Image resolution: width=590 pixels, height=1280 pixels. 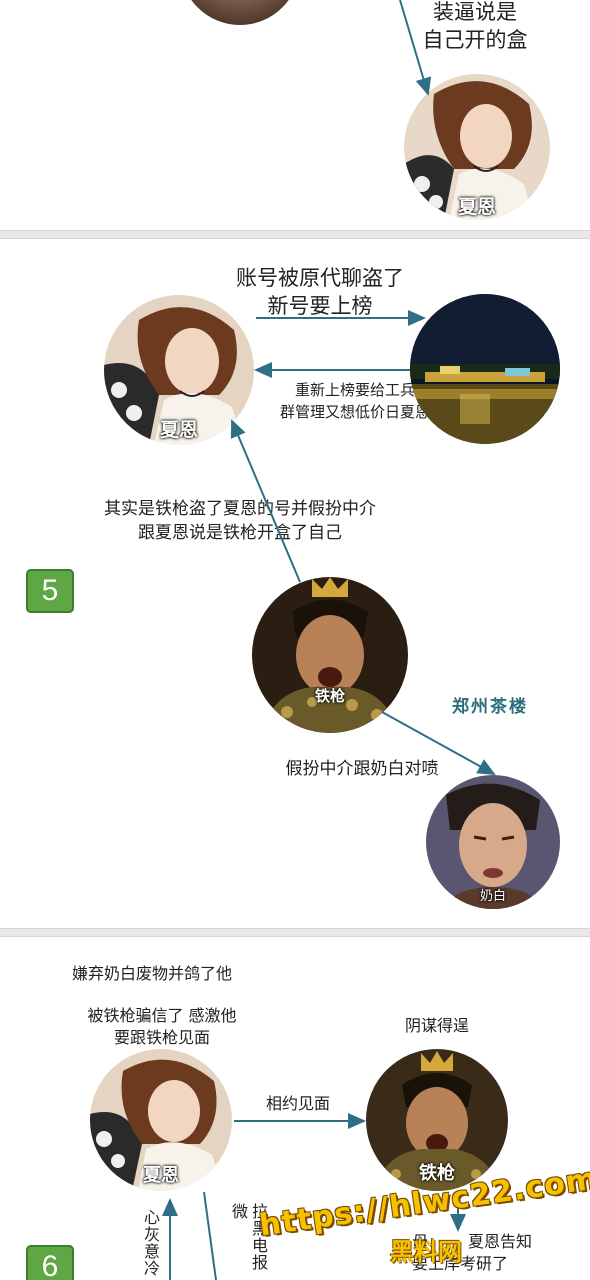 What do you see at coordinates (438, 743) in the screenshot?
I see `arrow-tieqiang-to-naibai` at bounding box center [438, 743].